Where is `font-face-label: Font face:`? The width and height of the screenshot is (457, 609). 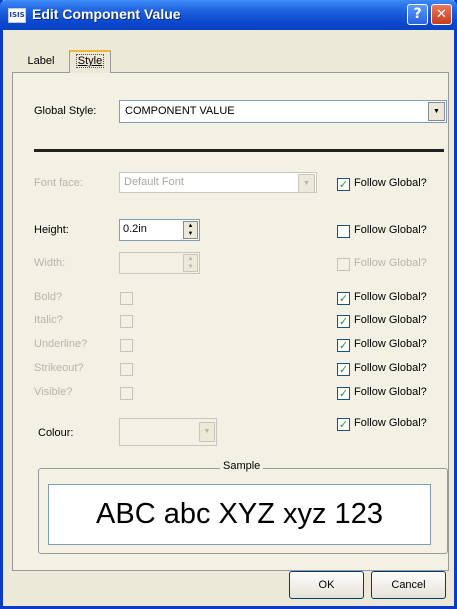 font-face-label: Font face: is located at coordinates (58, 183).